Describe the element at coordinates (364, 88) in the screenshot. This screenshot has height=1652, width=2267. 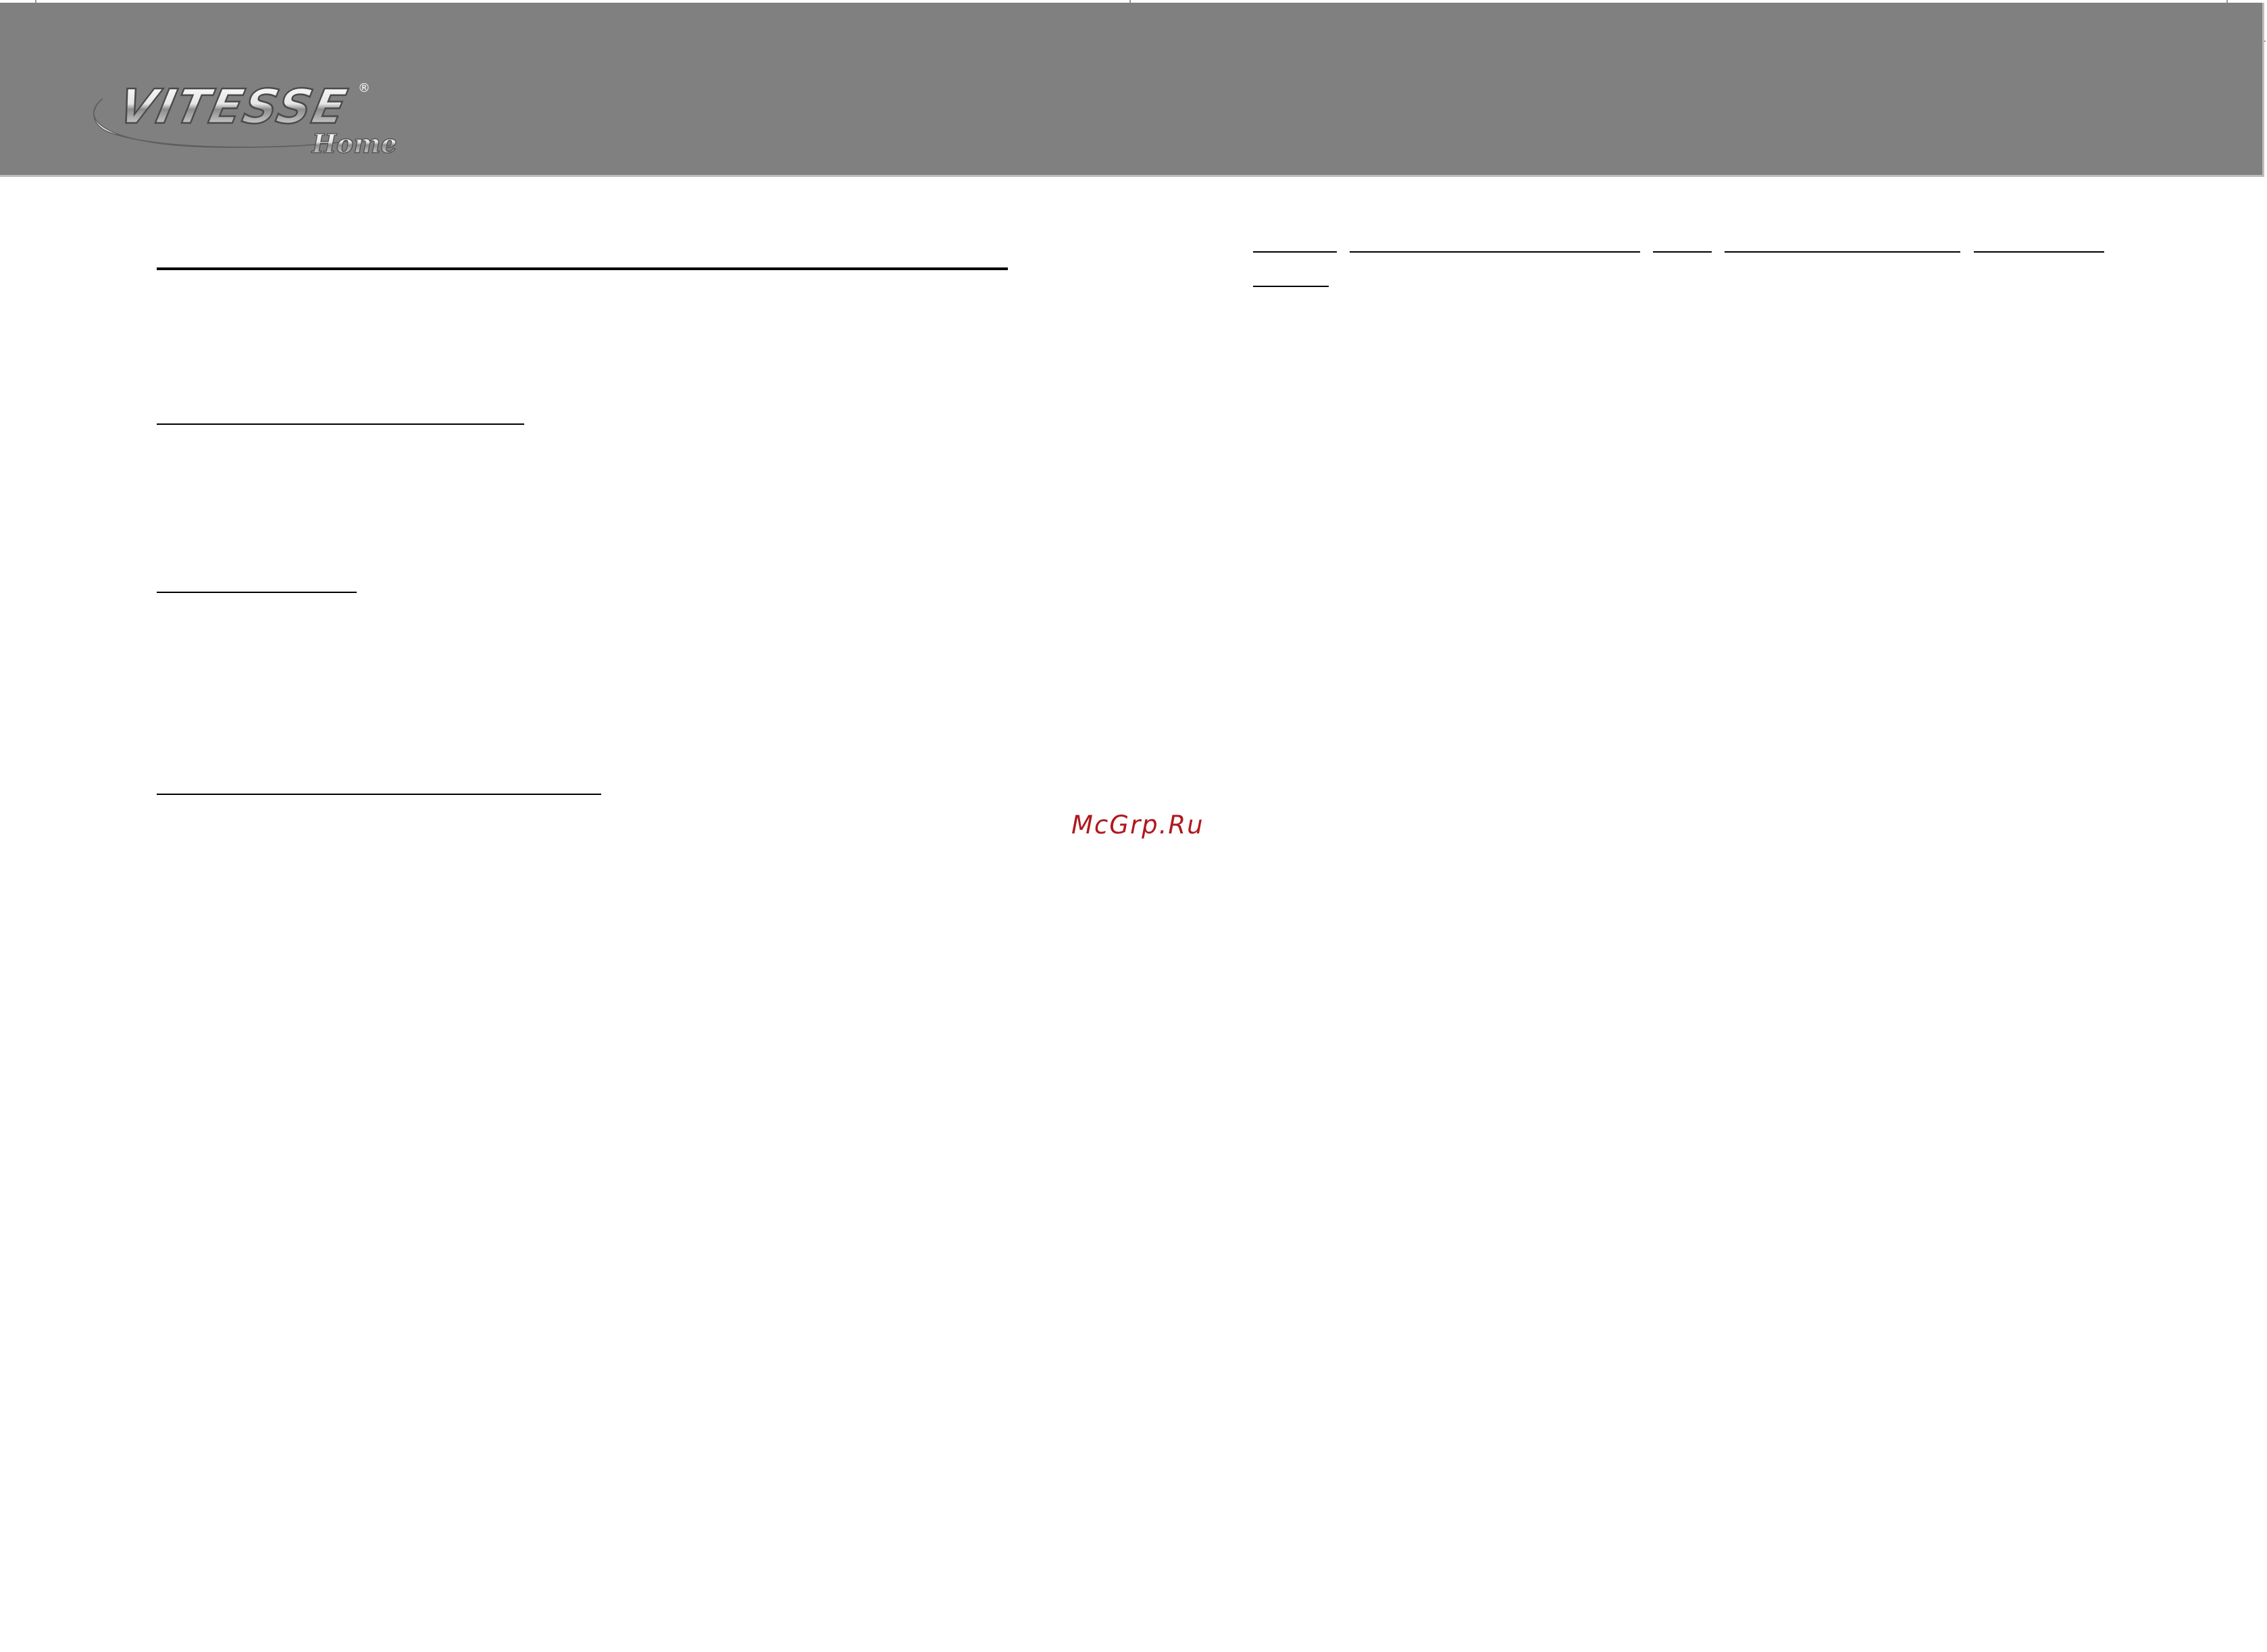
I see `logo-registered-mark: ®` at that location.